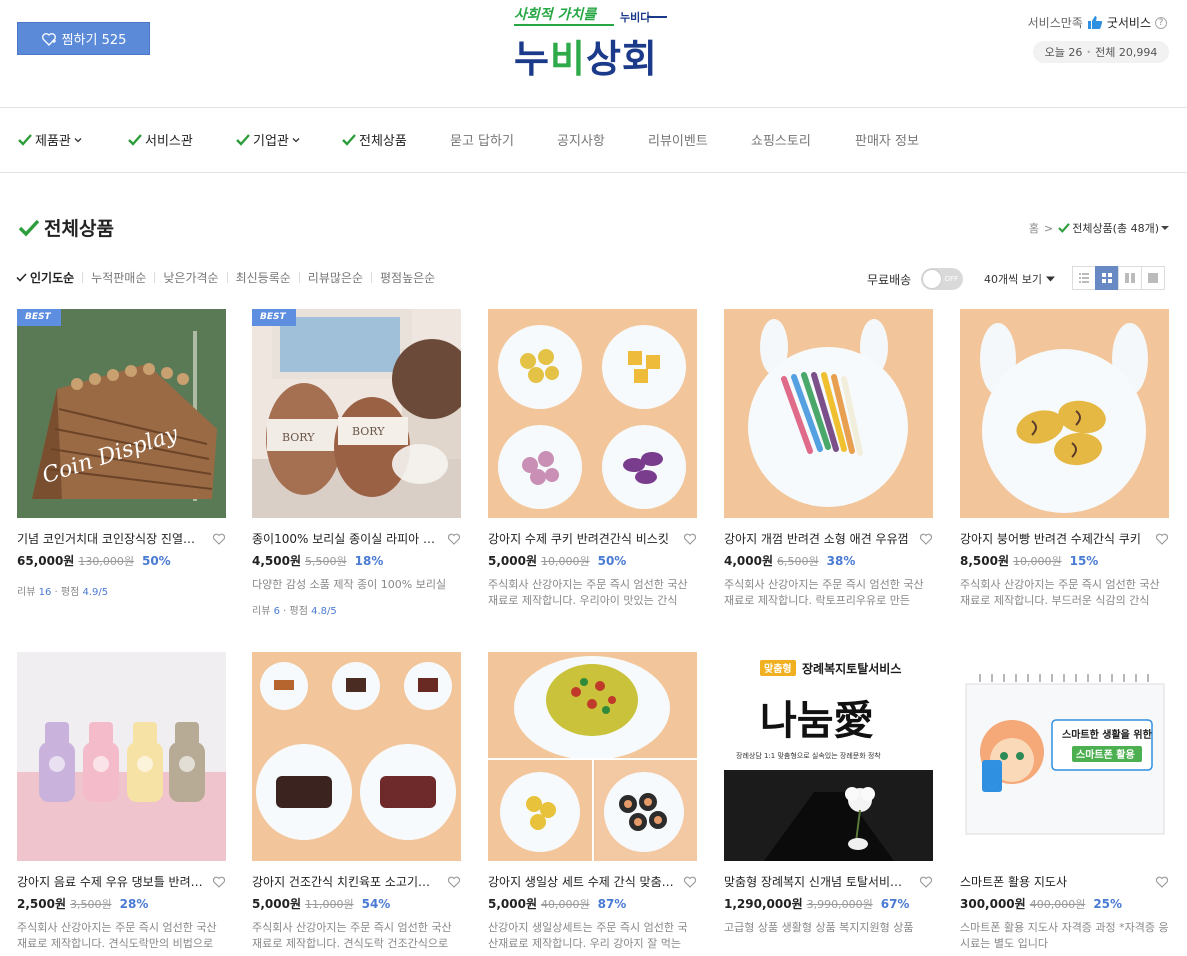 Image resolution: width=1187 pixels, height=956 pixels. I want to click on list-view-button, so click(1084, 278).